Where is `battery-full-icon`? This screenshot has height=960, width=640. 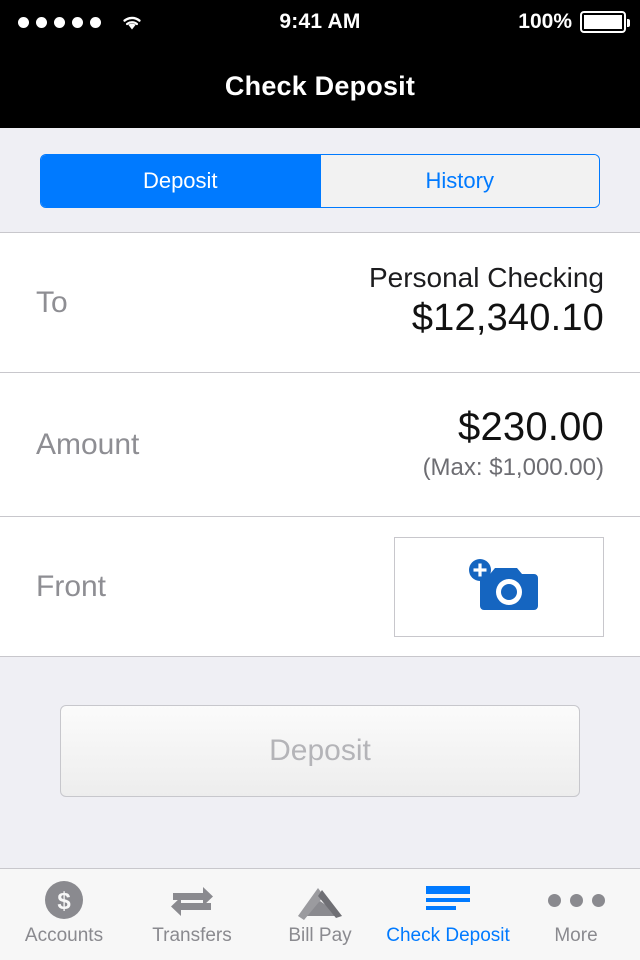 battery-full-icon is located at coordinates (605, 22).